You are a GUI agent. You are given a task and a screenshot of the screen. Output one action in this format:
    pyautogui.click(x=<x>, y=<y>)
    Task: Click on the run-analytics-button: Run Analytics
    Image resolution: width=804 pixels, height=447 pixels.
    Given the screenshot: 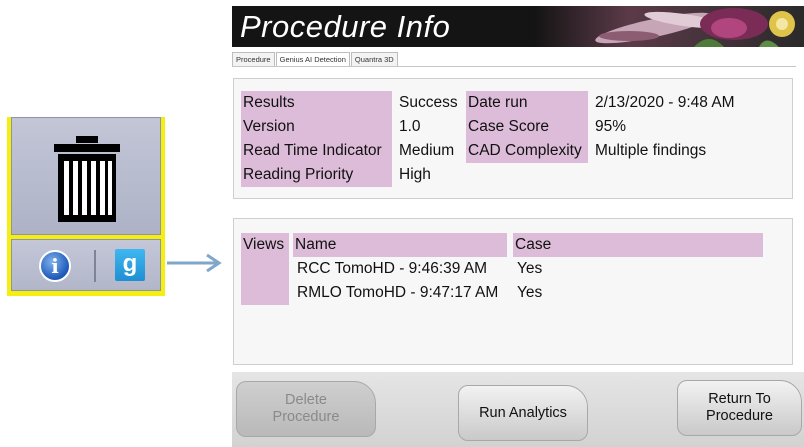 What is the action you would take?
    pyautogui.click(x=523, y=413)
    